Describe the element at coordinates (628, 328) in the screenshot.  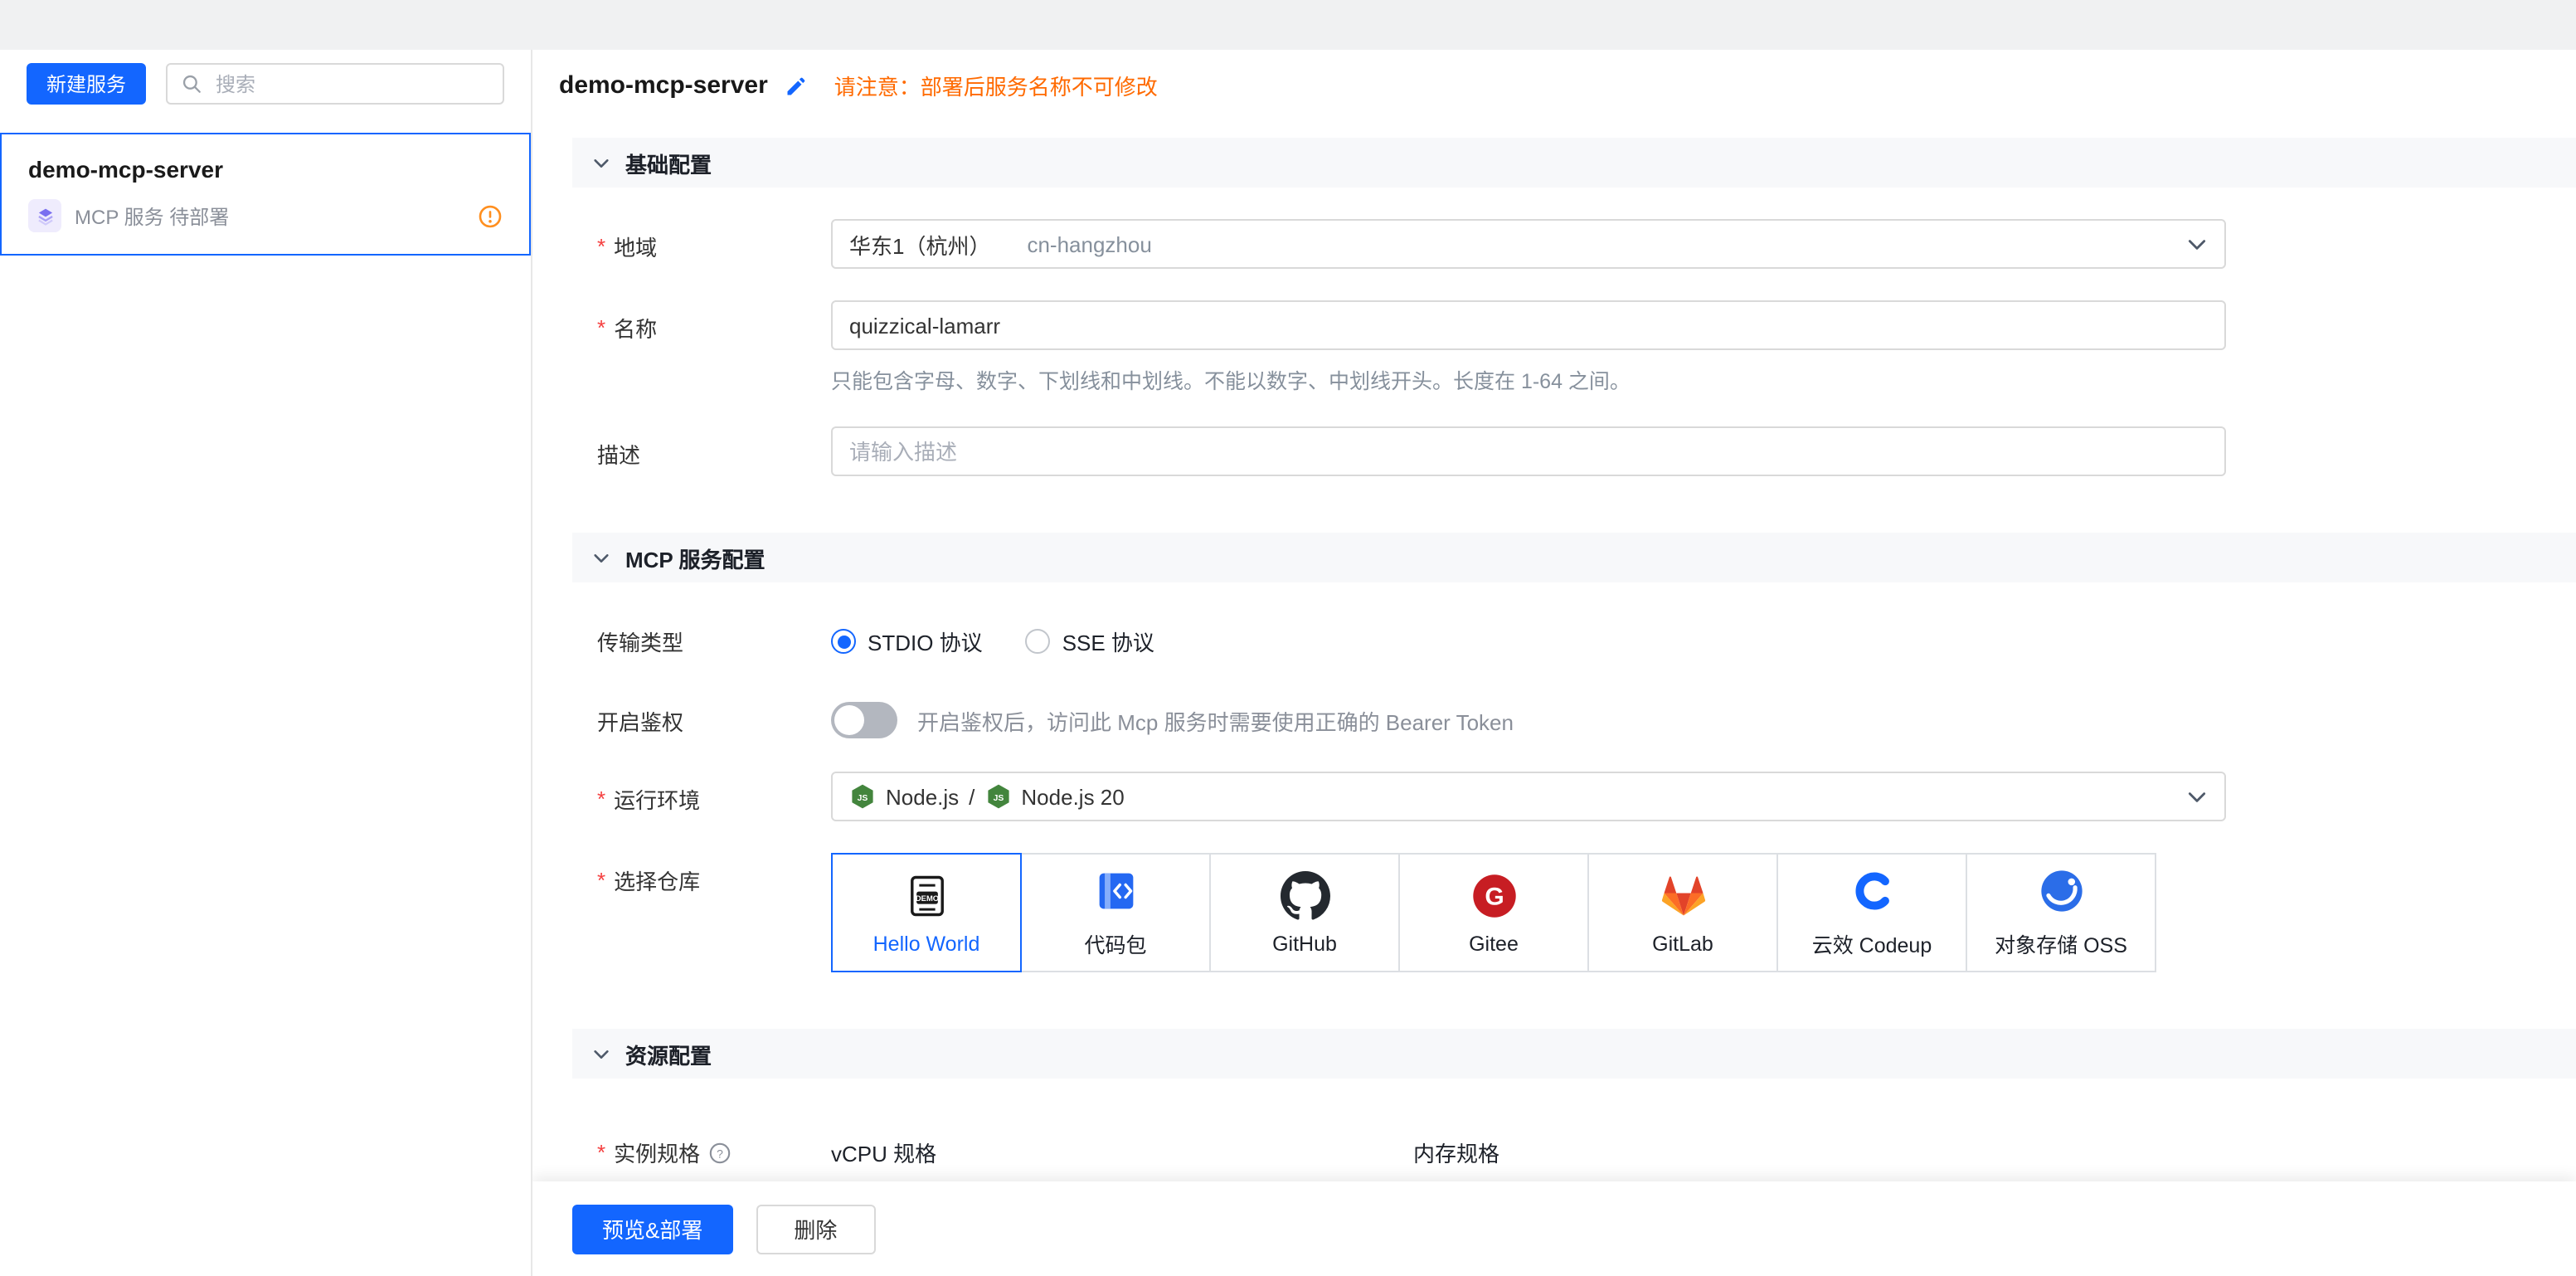
I see `name-label: * 名称` at that location.